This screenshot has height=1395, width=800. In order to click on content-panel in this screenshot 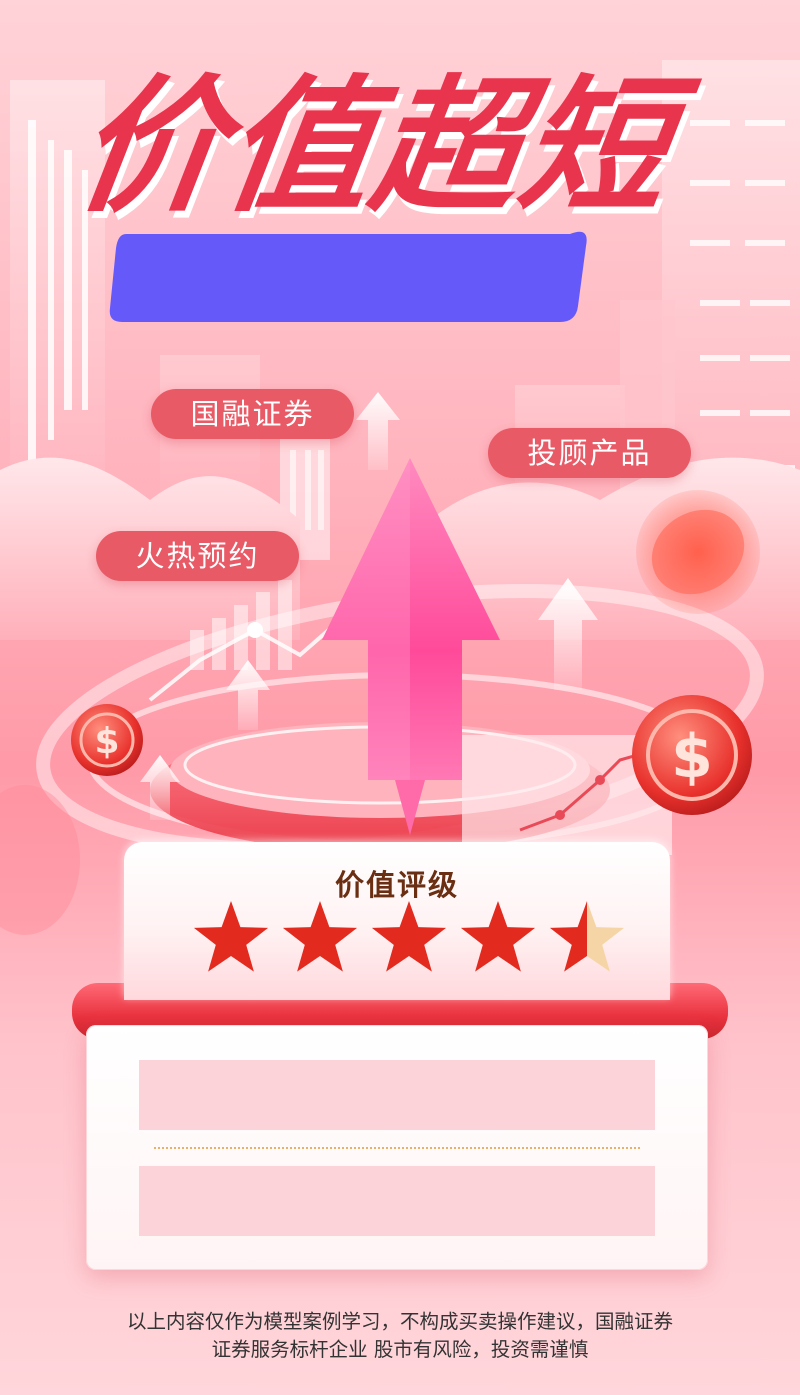, I will do `click(397, 1147)`.